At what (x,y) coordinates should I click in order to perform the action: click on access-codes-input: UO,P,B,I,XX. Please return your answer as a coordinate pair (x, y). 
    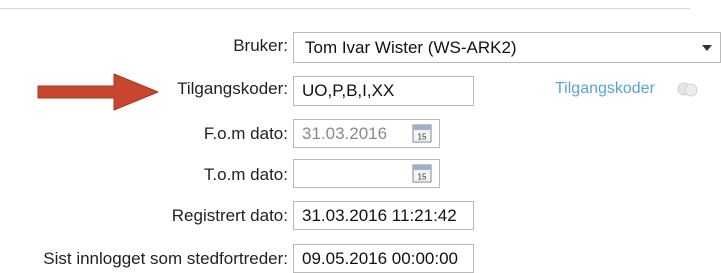
    Looking at the image, I should click on (383, 91).